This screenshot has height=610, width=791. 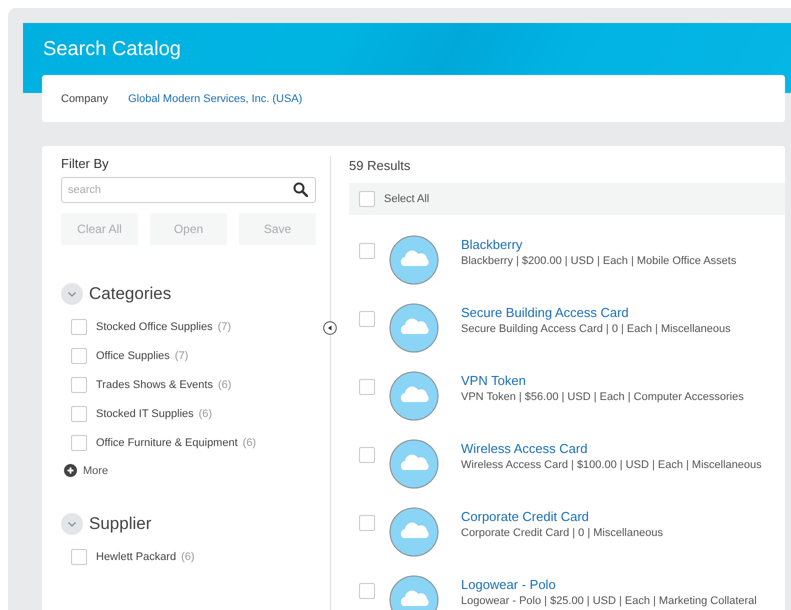 What do you see at coordinates (598, 261) in the screenshot?
I see `item-details: Blackberry | $200.00 | USD | Each | Mobile Office Assets` at bounding box center [598, 261].